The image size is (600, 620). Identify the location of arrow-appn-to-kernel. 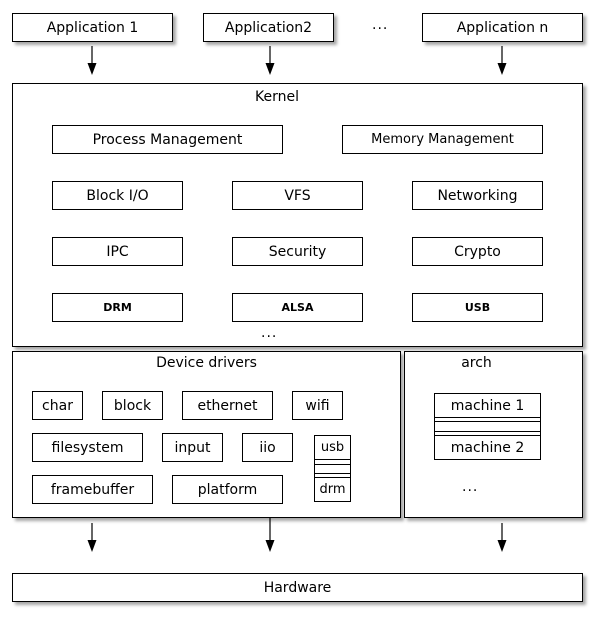
(502, 60).